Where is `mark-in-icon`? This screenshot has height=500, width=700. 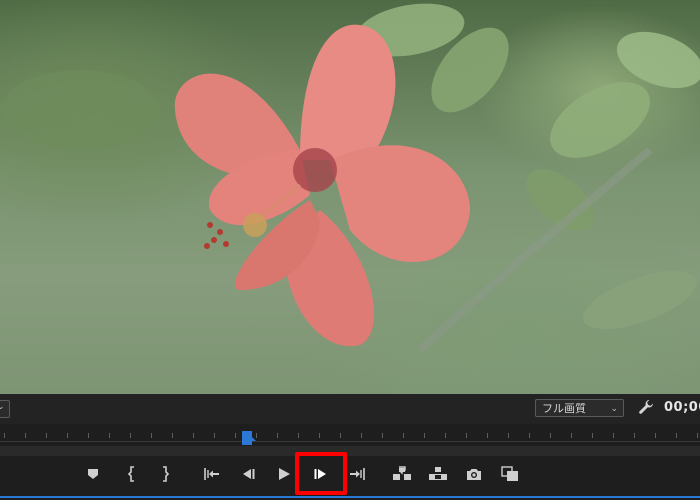 mark-in-icon is located at coordinates (130, 474).